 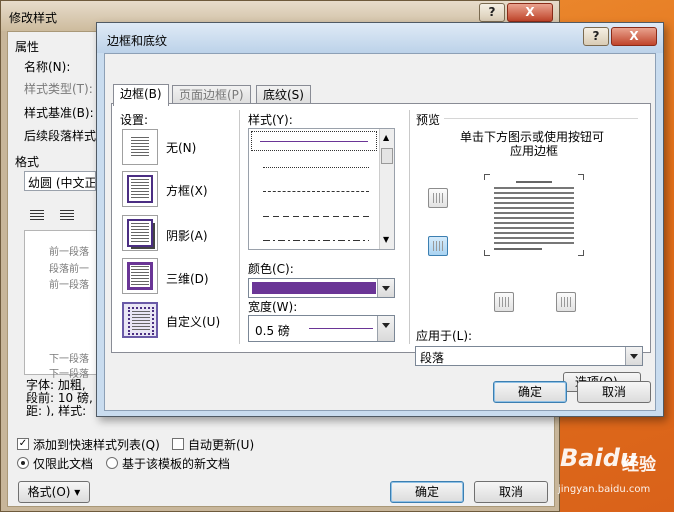 I want to click on custom-lines-icon, so click(x=141, y=321).